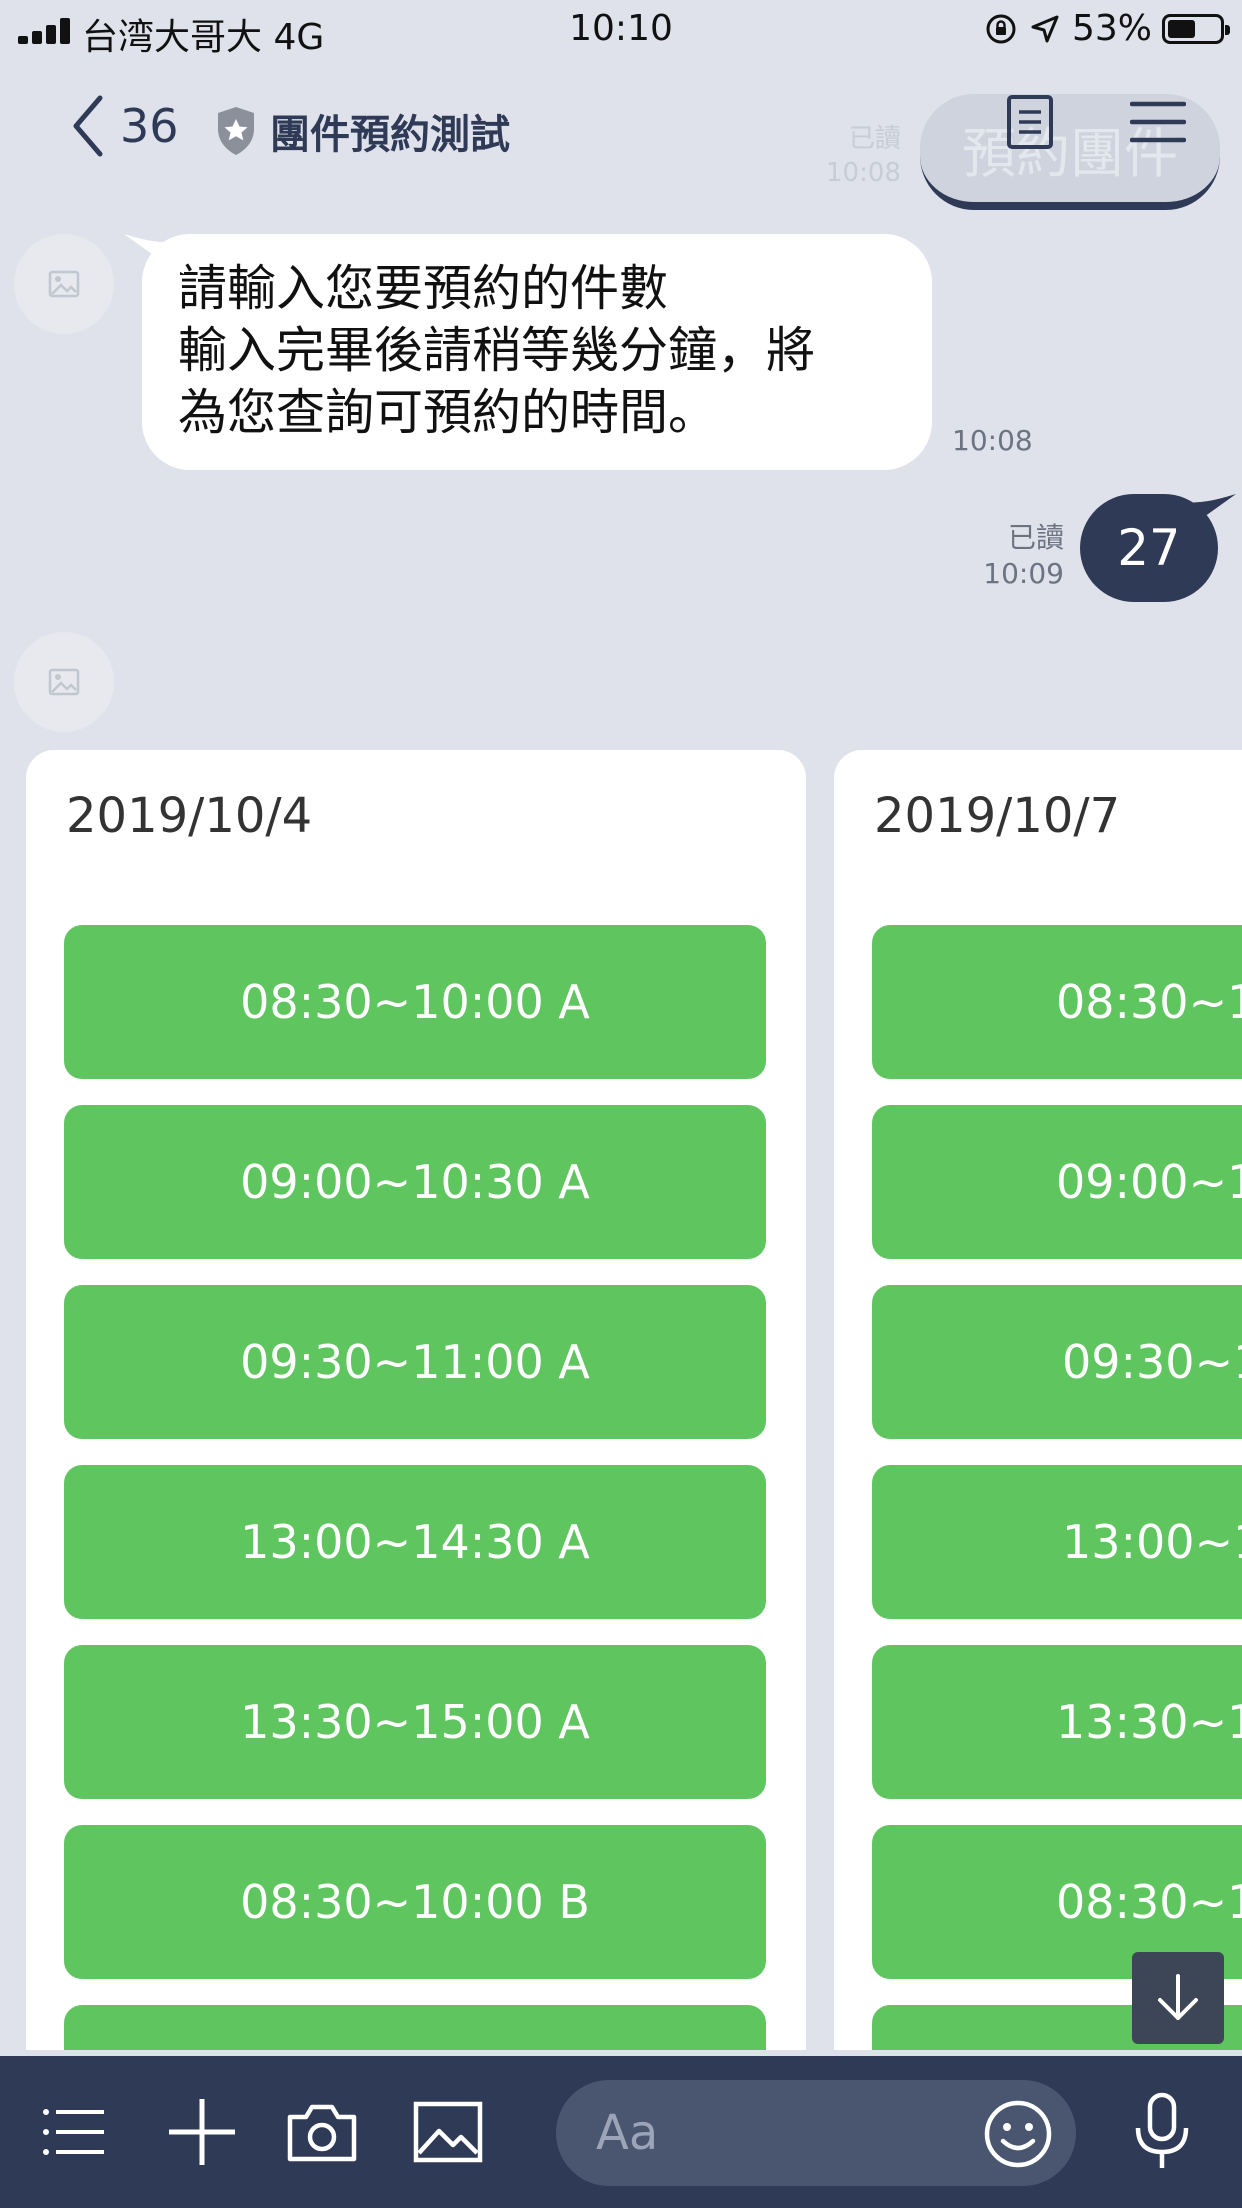 Image resolution: width=1242 pixels, height=2208 pixels. I want to click on card-date: 2019/10/4, so click(189, 816).